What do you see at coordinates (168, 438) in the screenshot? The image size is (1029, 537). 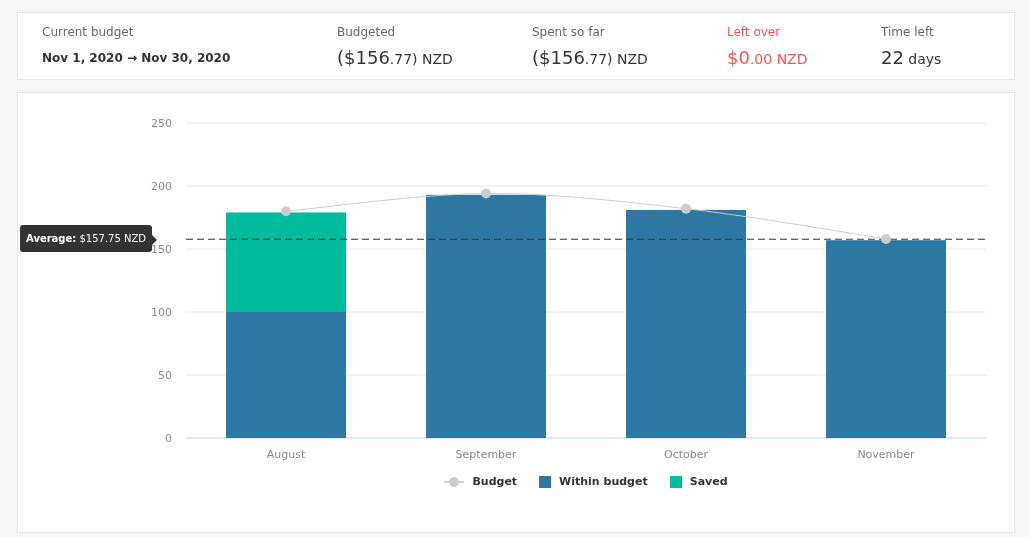 I see `y-axis-label: 0` at bounding box center [168, 438].